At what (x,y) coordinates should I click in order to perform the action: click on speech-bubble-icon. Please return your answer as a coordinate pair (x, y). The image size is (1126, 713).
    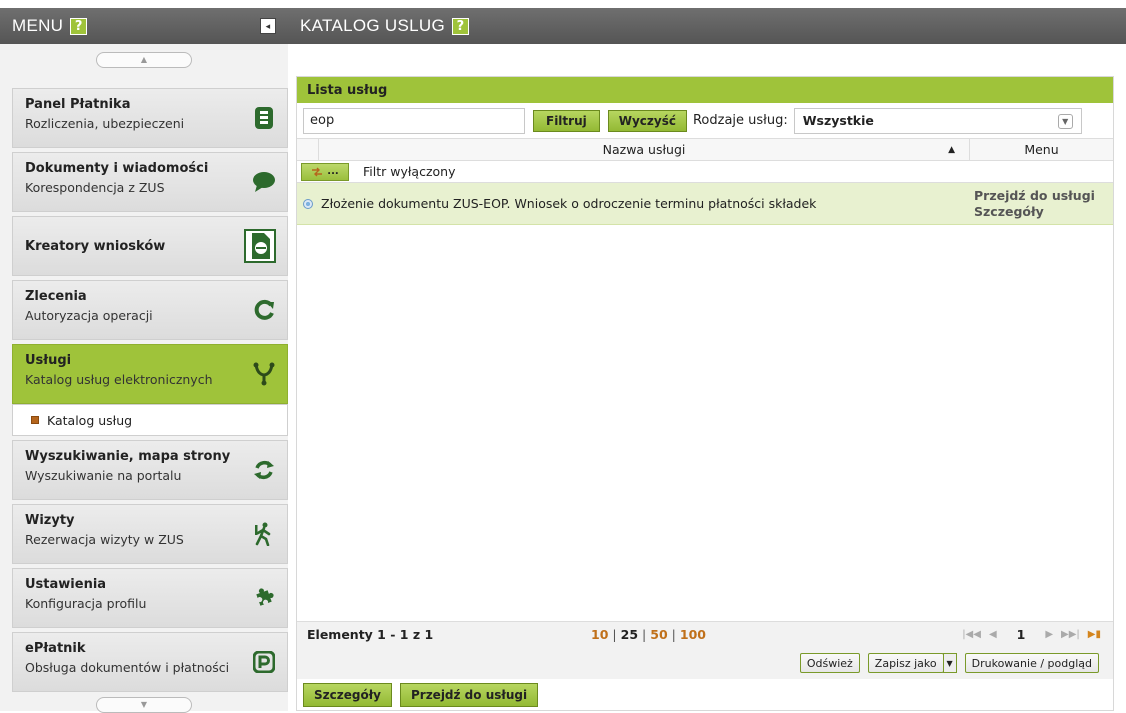
    Looking at the image, I should click on (264, 182).